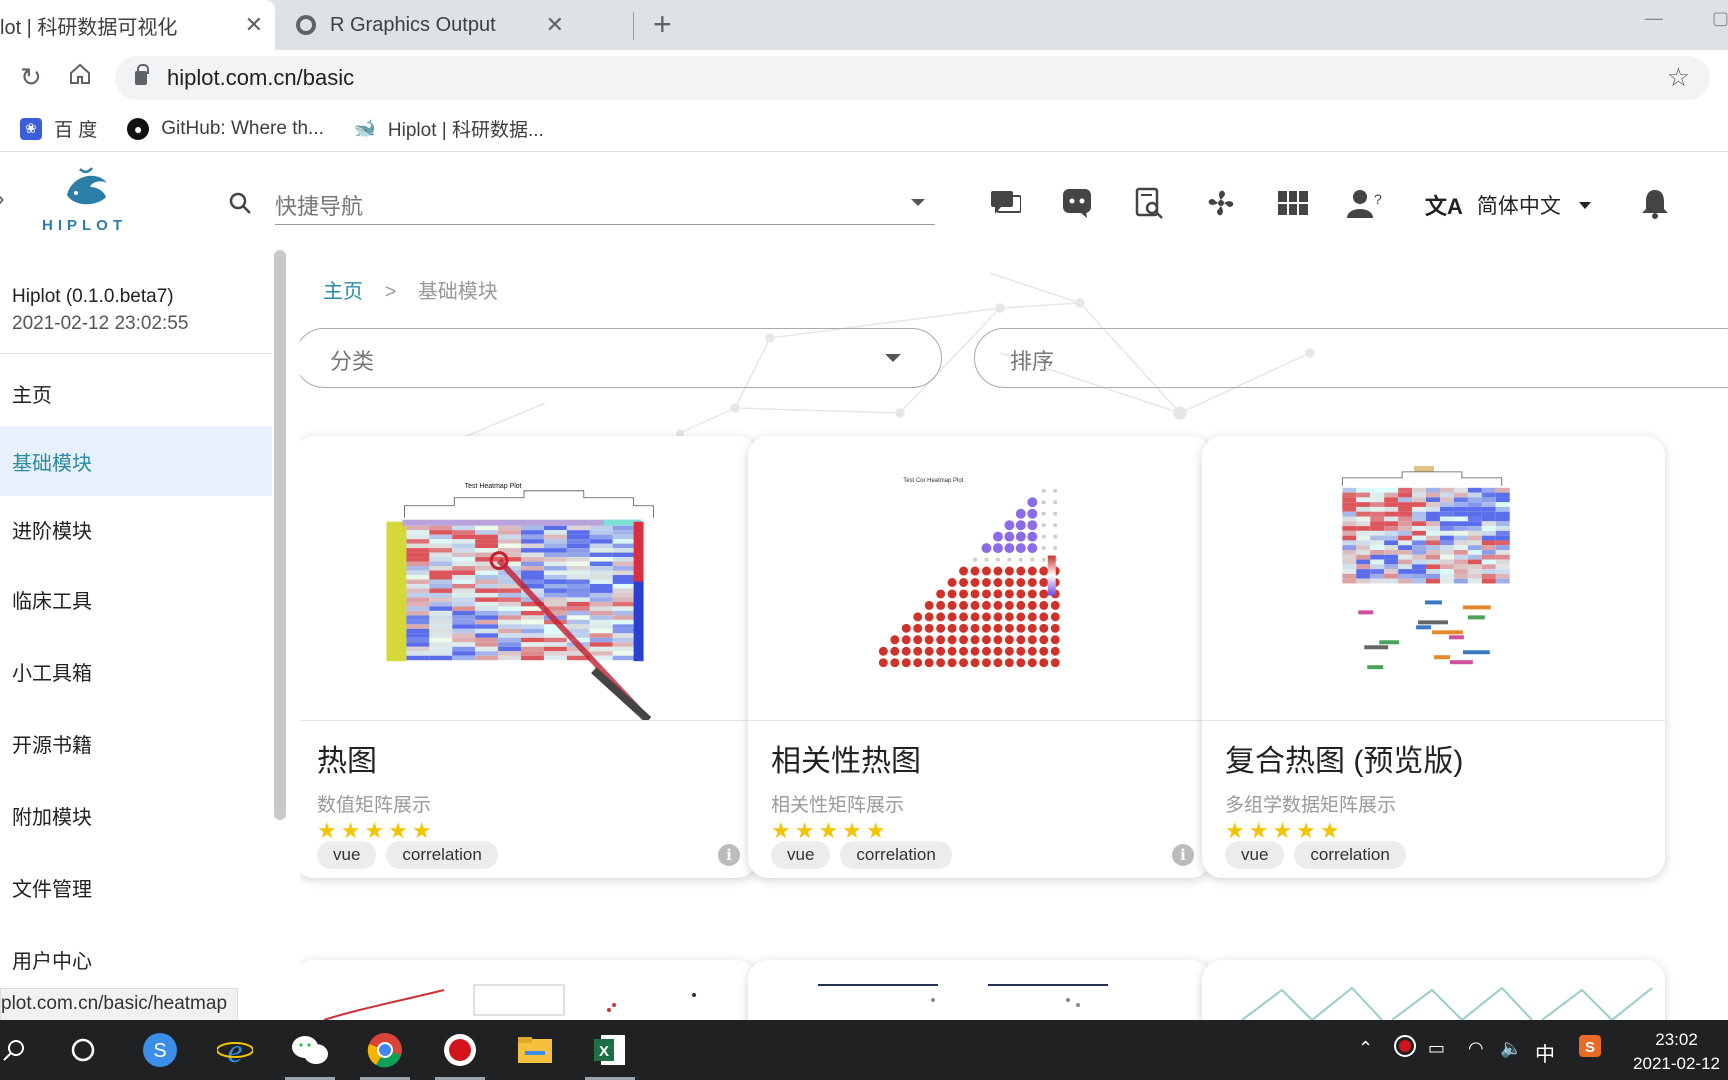 The width and height of the screenshot is (1728, 1080). What do you see at coordinates (1508, 205) in the screenshot?
I see `language-select: 文A 简体中文` at bounding box center [1508, 205].